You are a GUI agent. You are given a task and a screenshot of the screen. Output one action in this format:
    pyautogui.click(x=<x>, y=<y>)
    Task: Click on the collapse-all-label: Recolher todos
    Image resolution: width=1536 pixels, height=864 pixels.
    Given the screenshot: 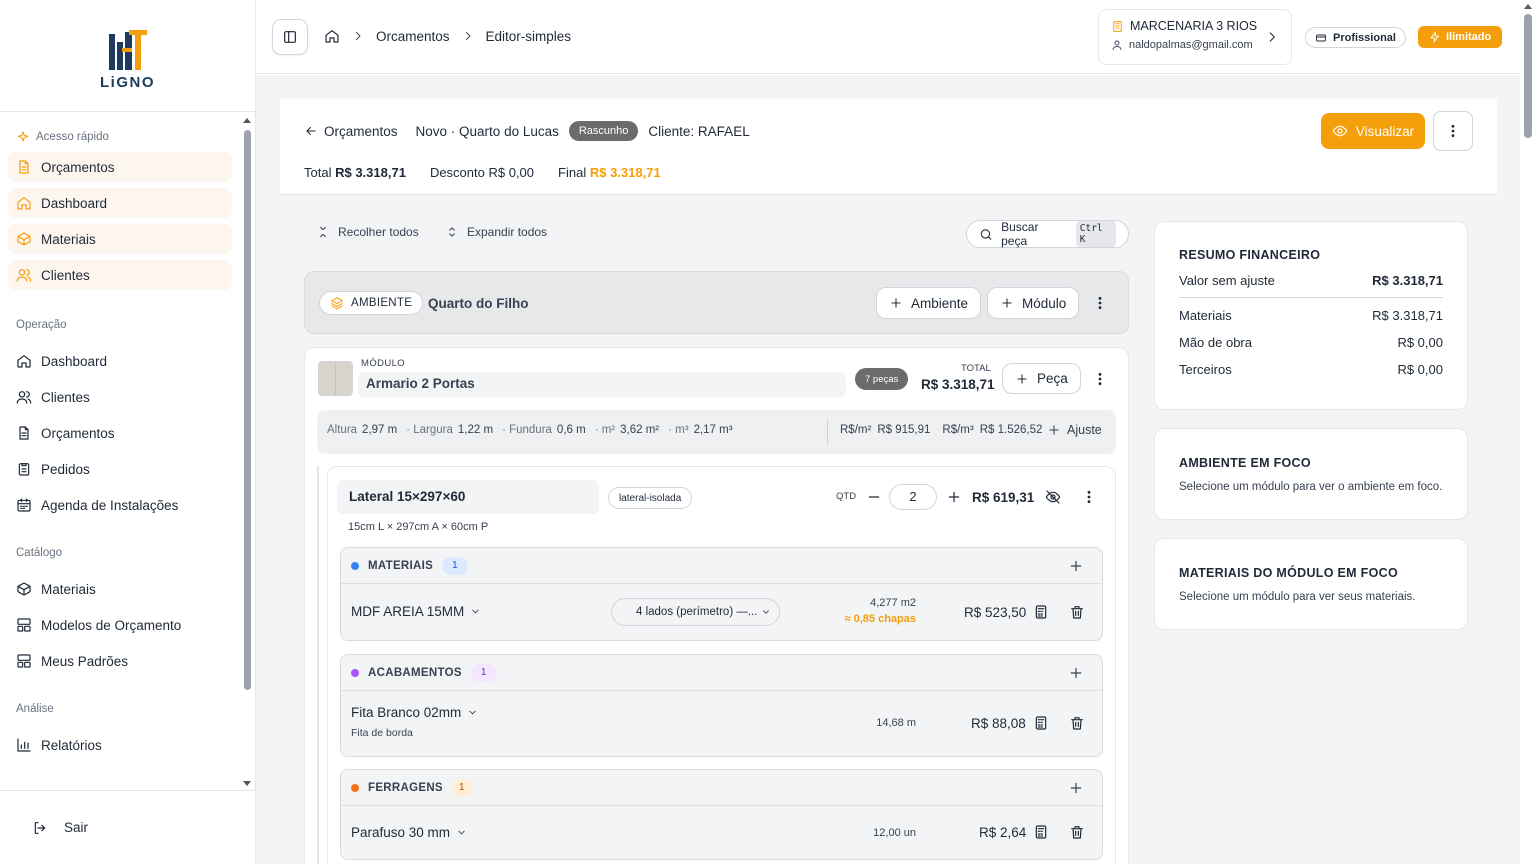 What is the action you would take?
    pyautogui.click(x=378, y=232)
    